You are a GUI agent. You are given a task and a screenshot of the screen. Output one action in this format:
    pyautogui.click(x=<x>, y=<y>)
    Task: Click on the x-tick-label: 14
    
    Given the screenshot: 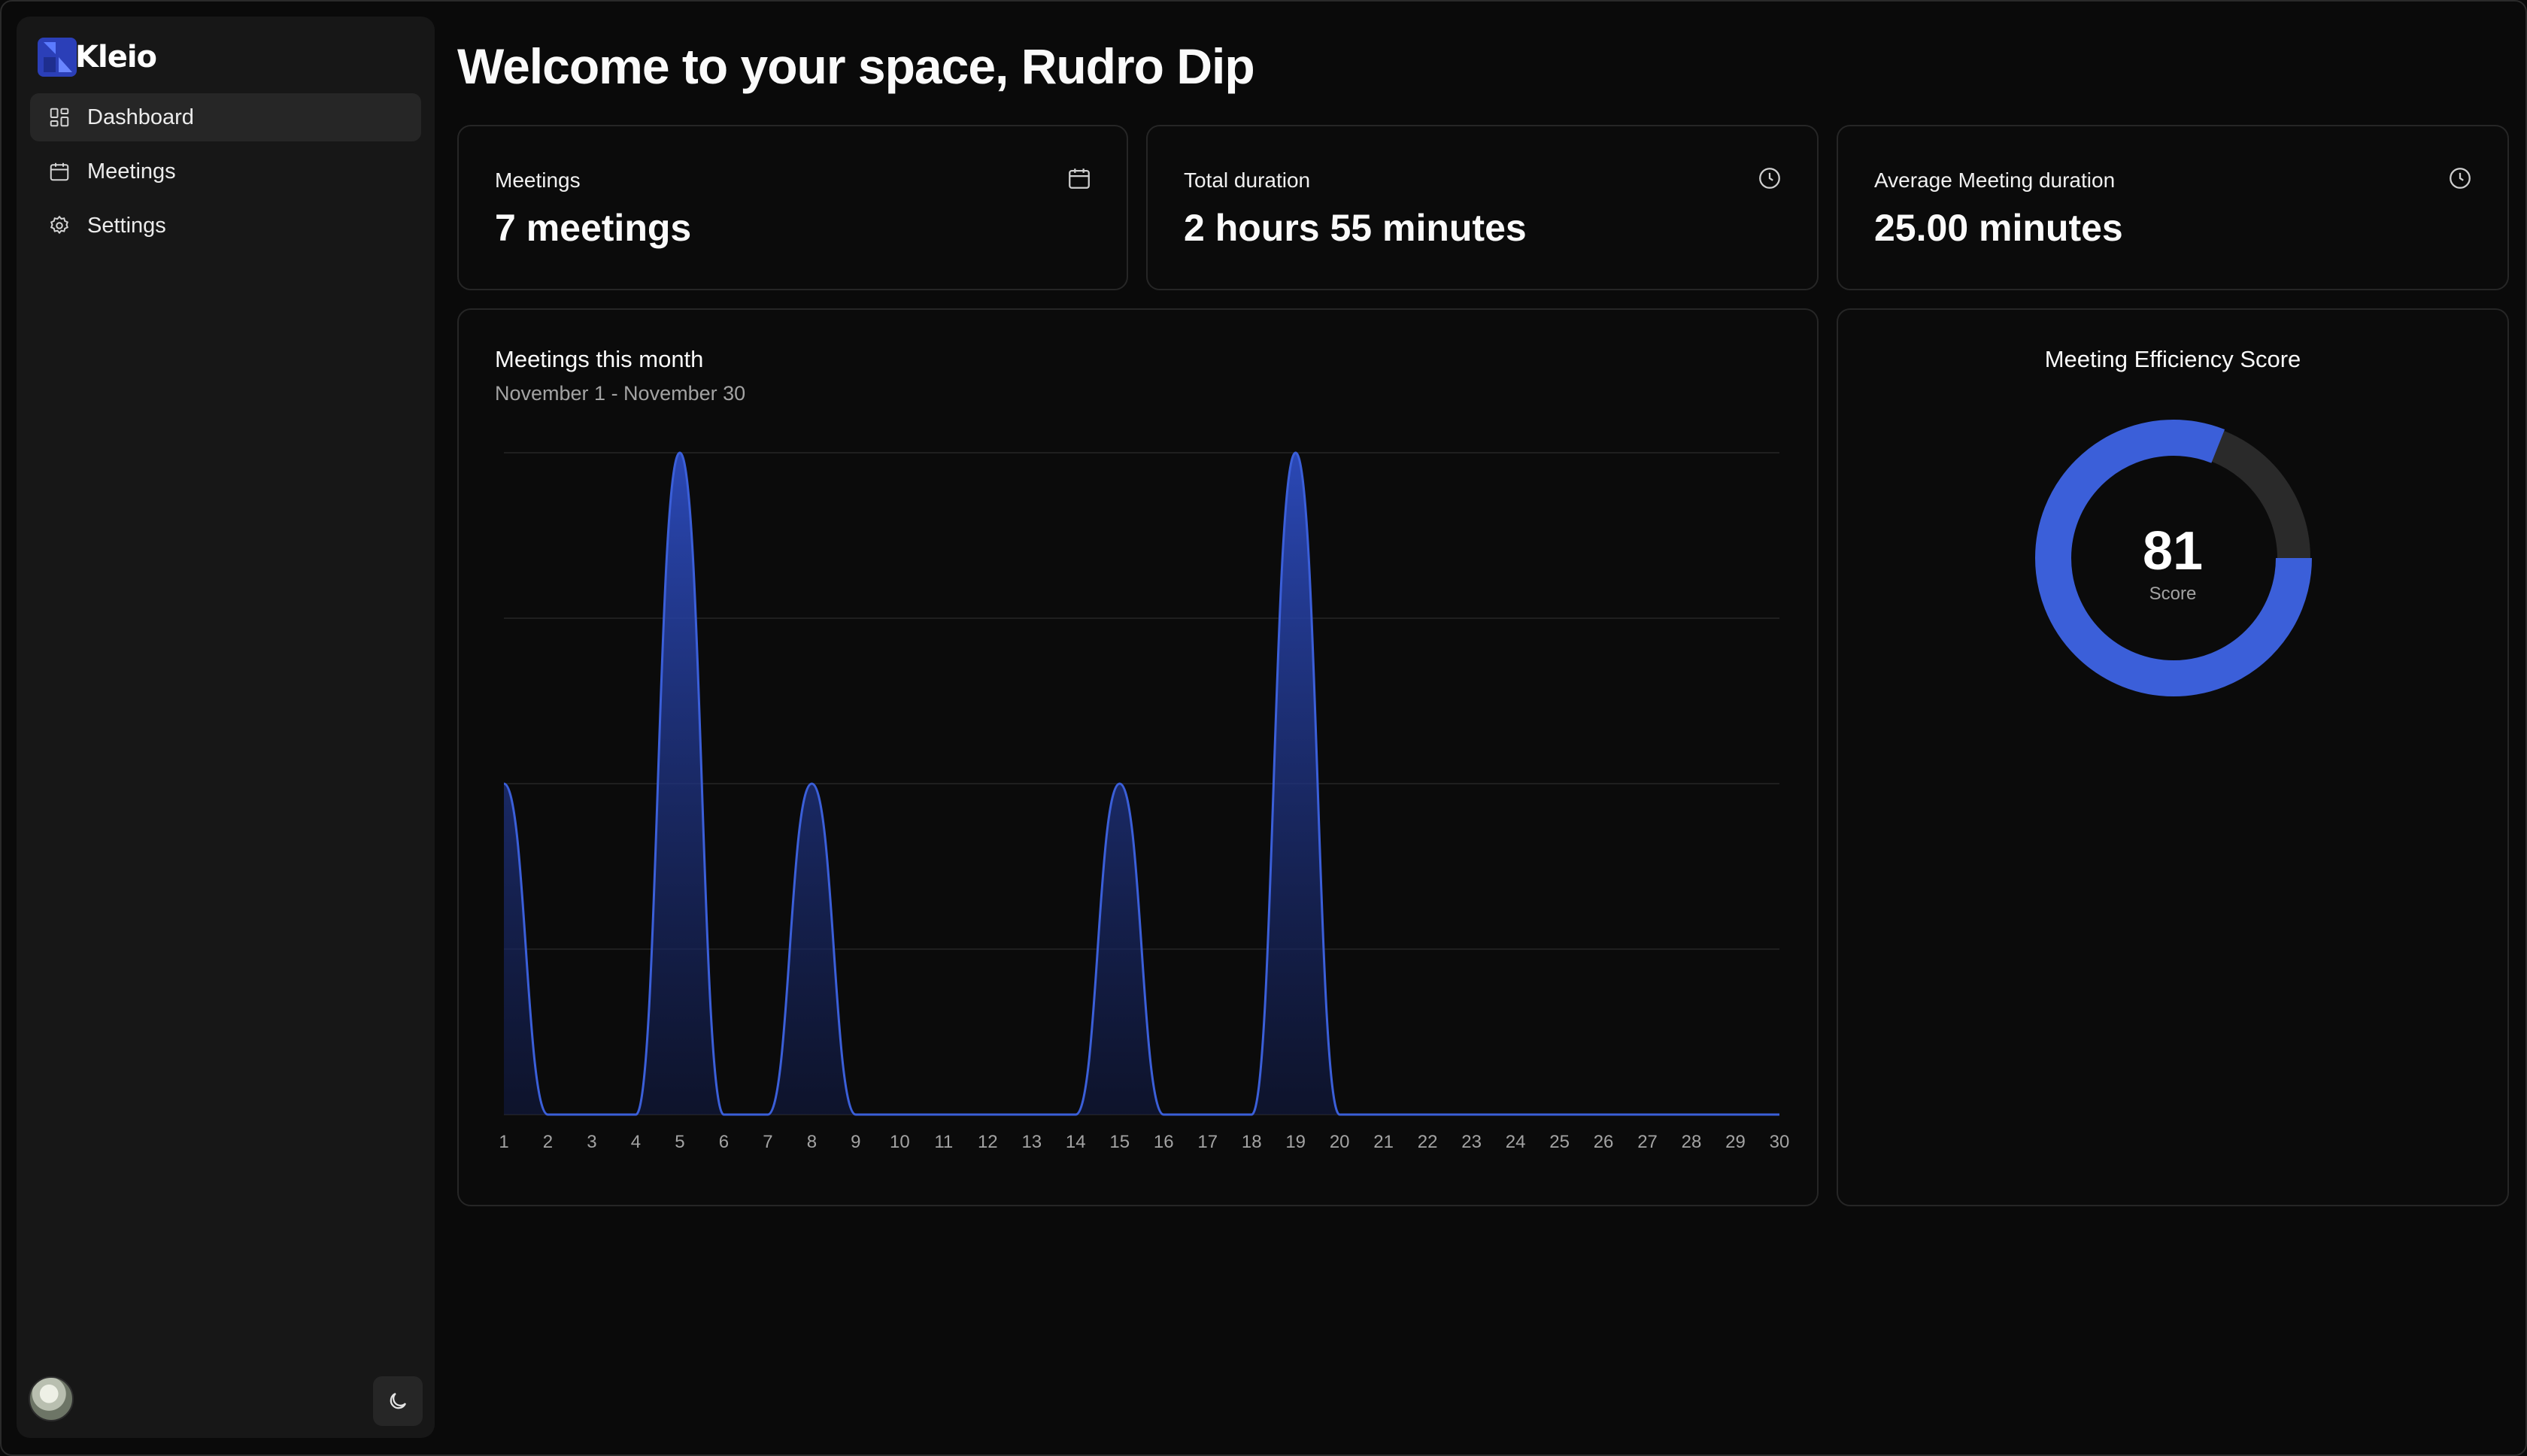 What is the action you would take?
    pyautogui.click(x=1076, y=1142)
    